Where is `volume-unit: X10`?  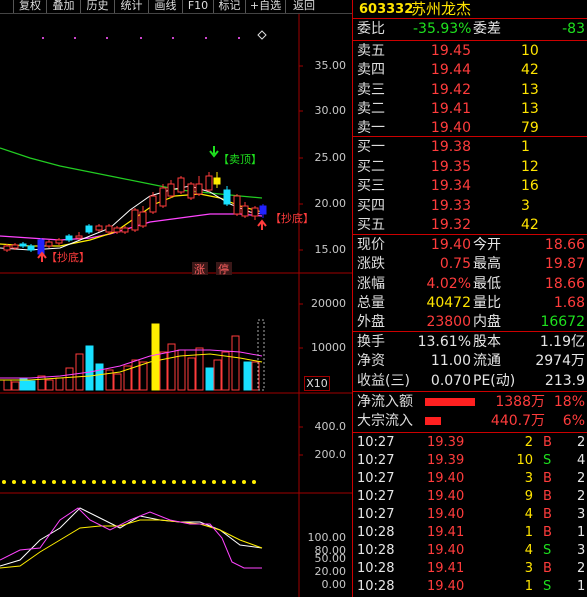
volume-unit: X10 is located at coordinates (317, 383).